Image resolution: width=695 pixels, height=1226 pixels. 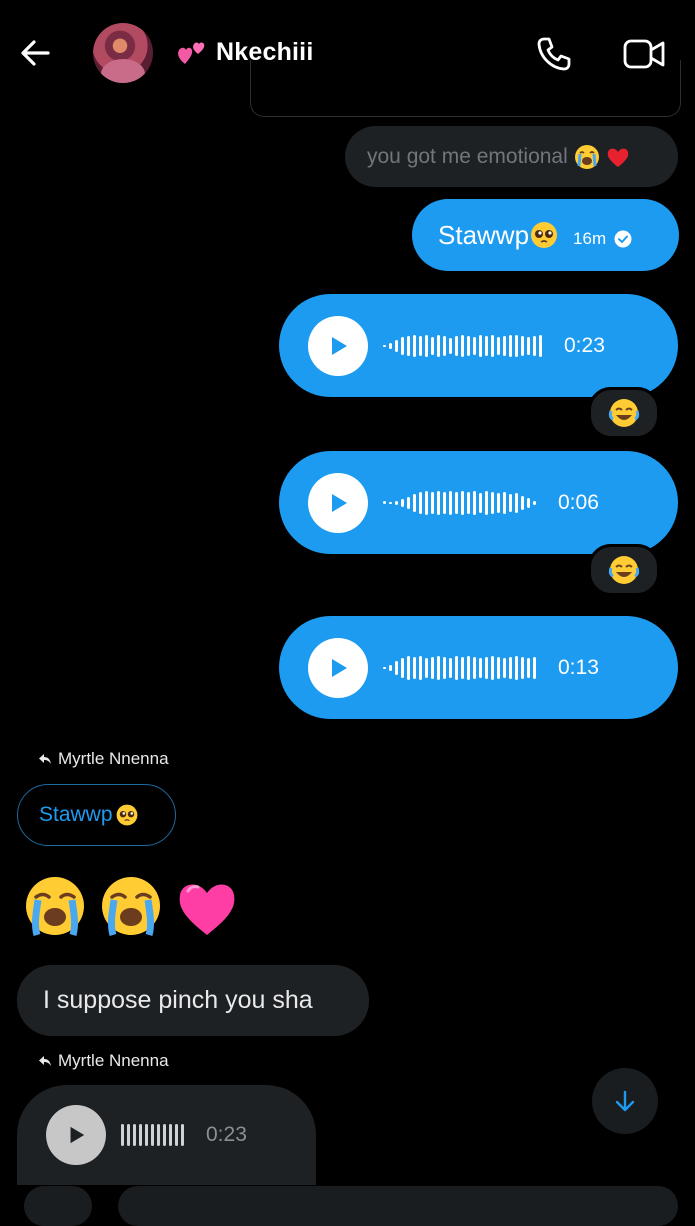 I want to click on received-message-text: I suppose pinch you sha, so click(x=178, y=1000).